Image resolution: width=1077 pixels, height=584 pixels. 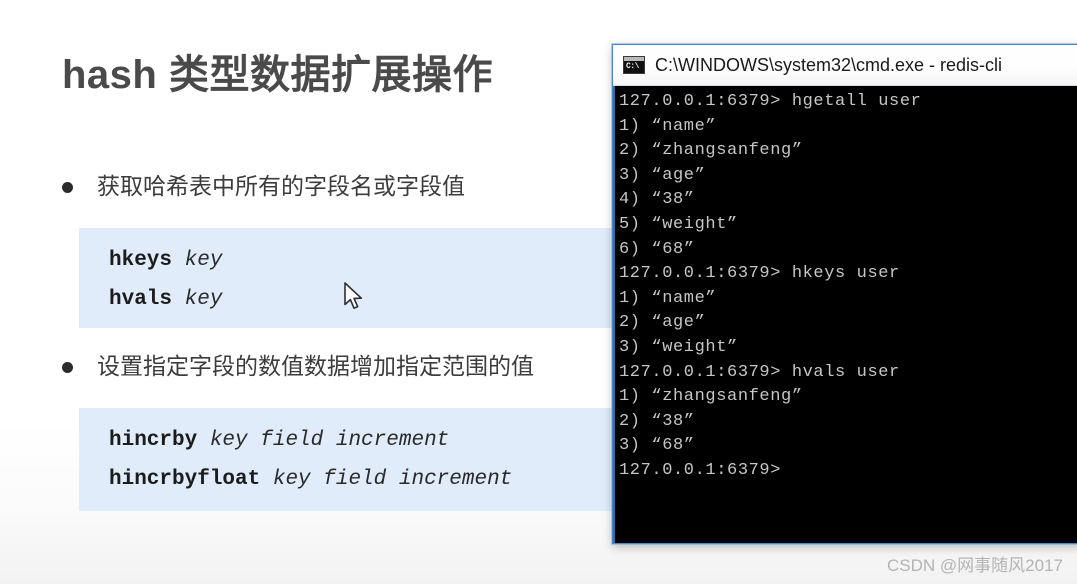 What do you see at coordinates (678, 347) in the screenshot?
I see `console-line: 3) “weight”` at bounding box center [678, 347].